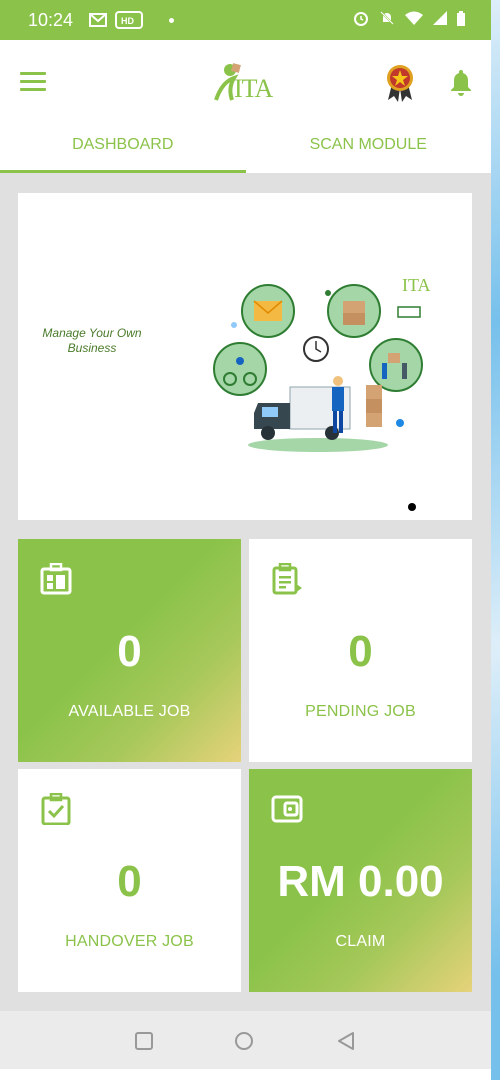 The width and height of the screenshot is (500, 1080). I want to click on bell-icon, so click(461, 82).